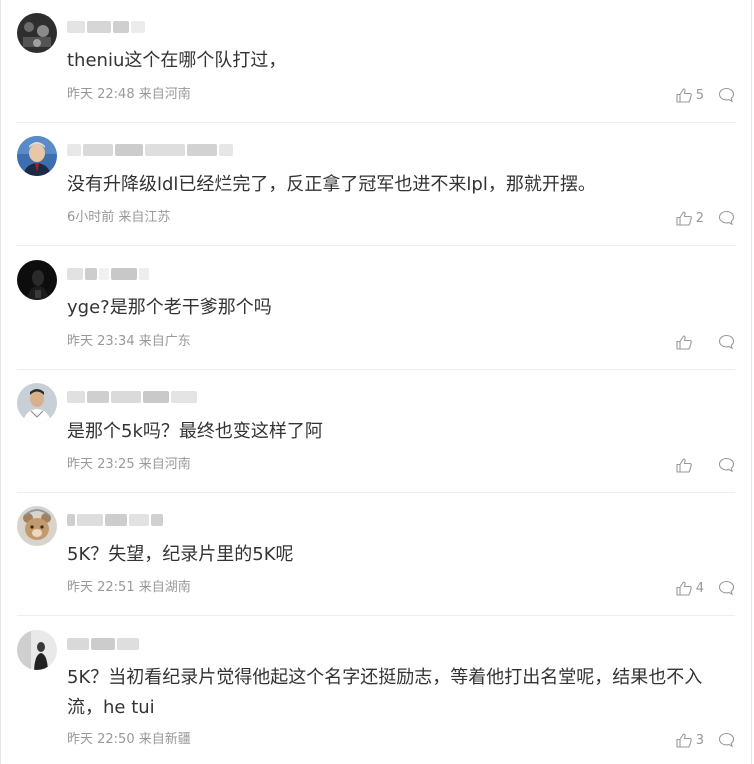 This screenshot has height=764, width=754. I want to click on comment-meta: 昨天 23:34 来自广东, so click(129, 342).